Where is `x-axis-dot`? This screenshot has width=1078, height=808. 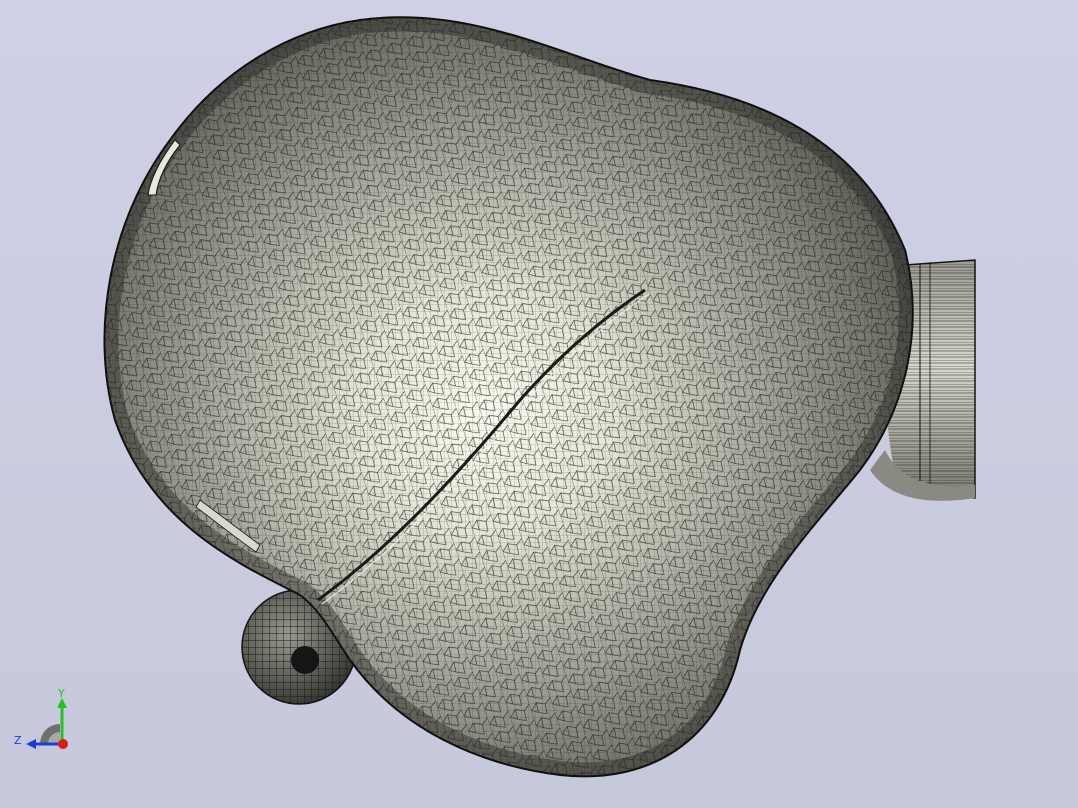
x-axis-dot is located at coordinates (63, 744).